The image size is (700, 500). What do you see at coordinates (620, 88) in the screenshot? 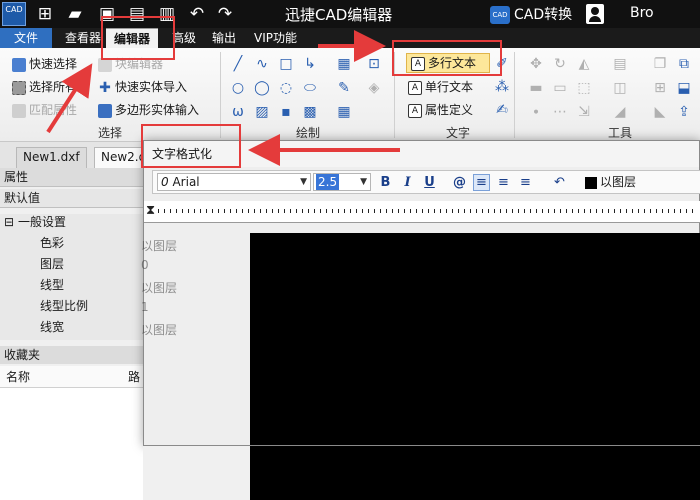
I see `offset-icon: ◫` at bounding box center [620, 88].